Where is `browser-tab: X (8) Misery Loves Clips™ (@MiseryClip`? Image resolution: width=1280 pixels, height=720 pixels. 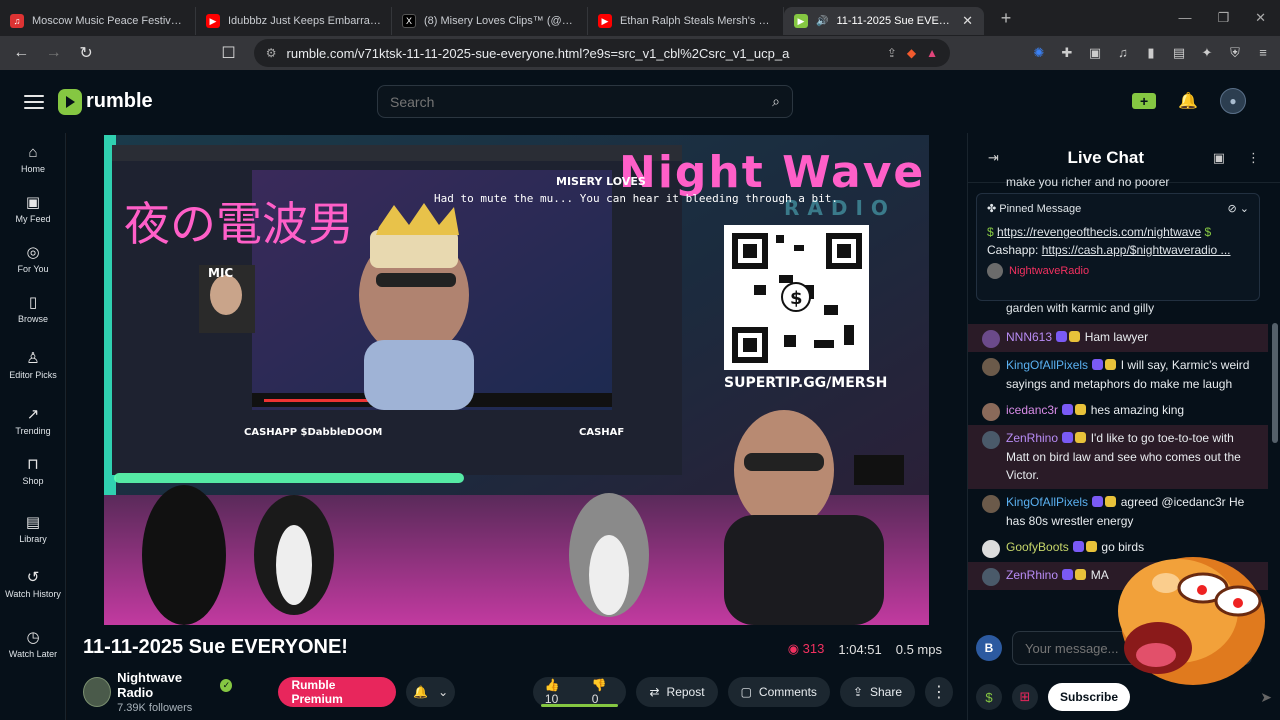
browser-tab: X (8) Misery Loves Clips™ (@MiseryClip is located at coordinates (490, 21).